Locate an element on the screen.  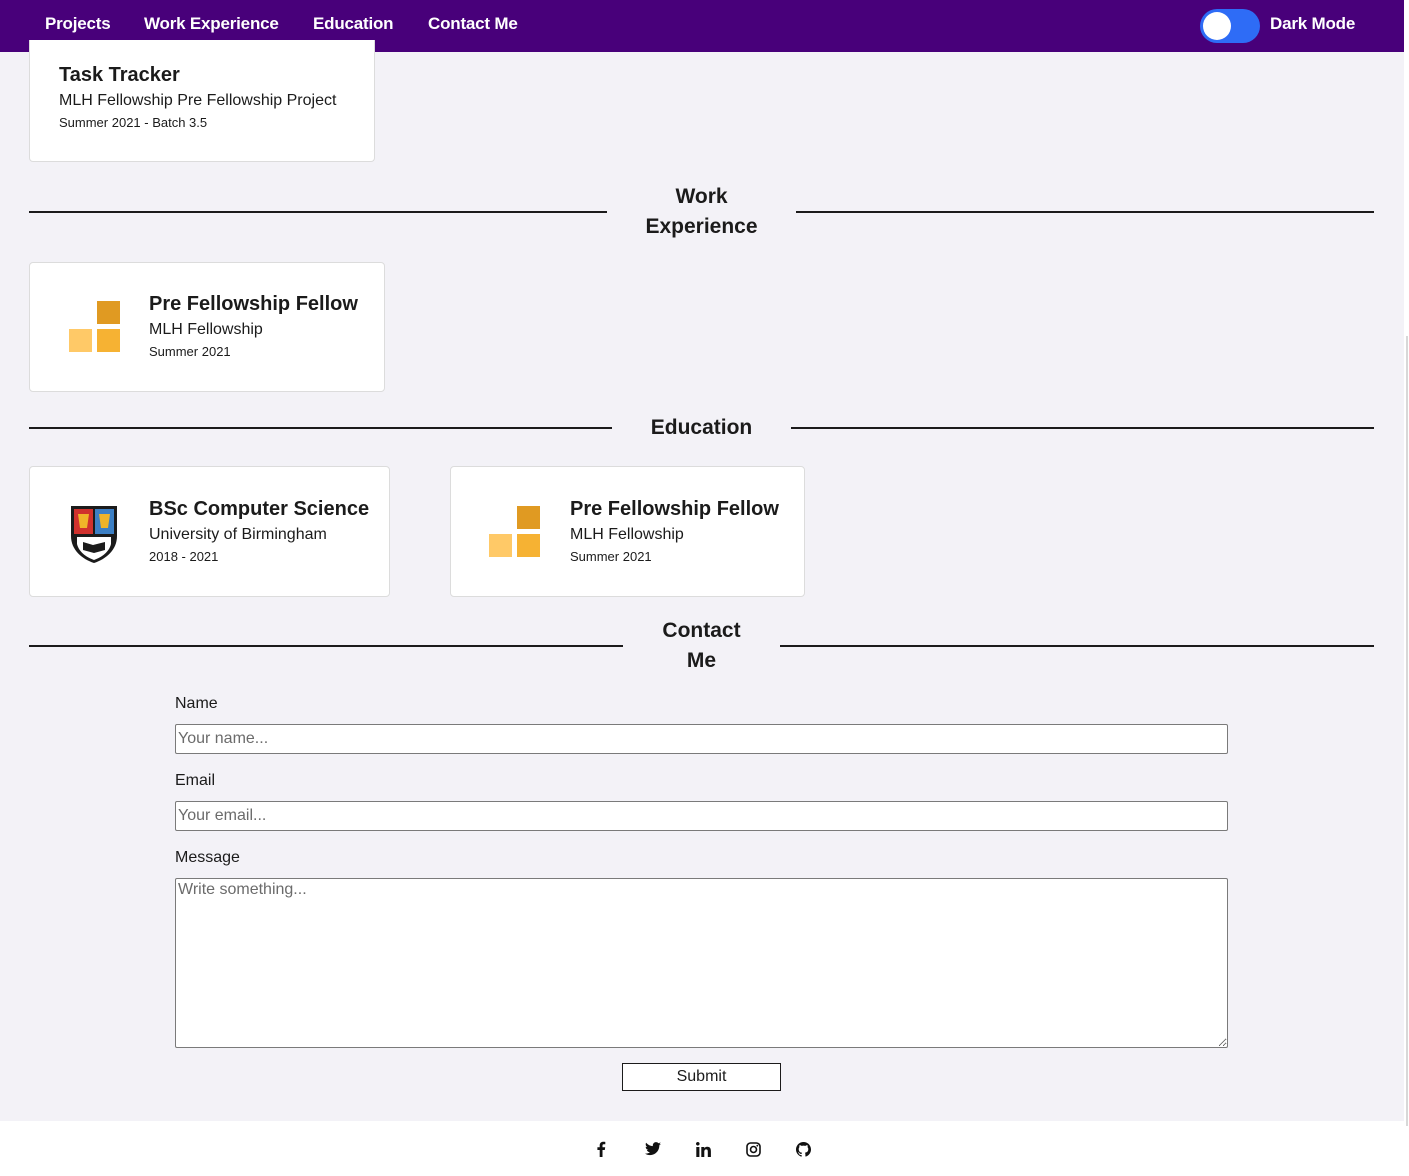
project-title: Task Tracker is located at coordinates (119, 75).